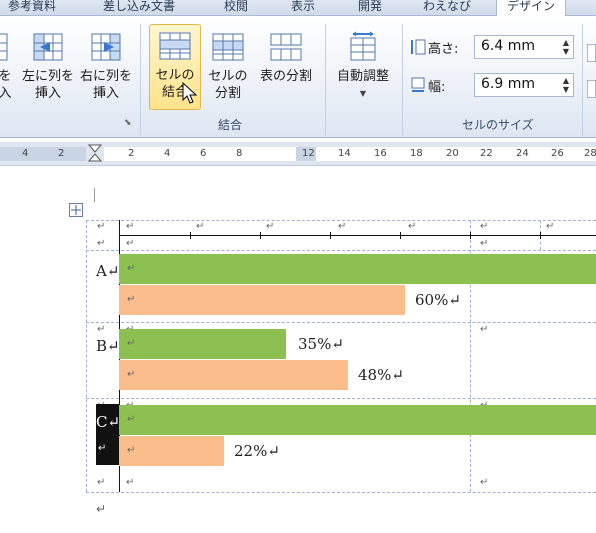 The height and width of the screenshot is (533, 596). I want to click on split-cells-button: セルの 分割, so click(228, 66).